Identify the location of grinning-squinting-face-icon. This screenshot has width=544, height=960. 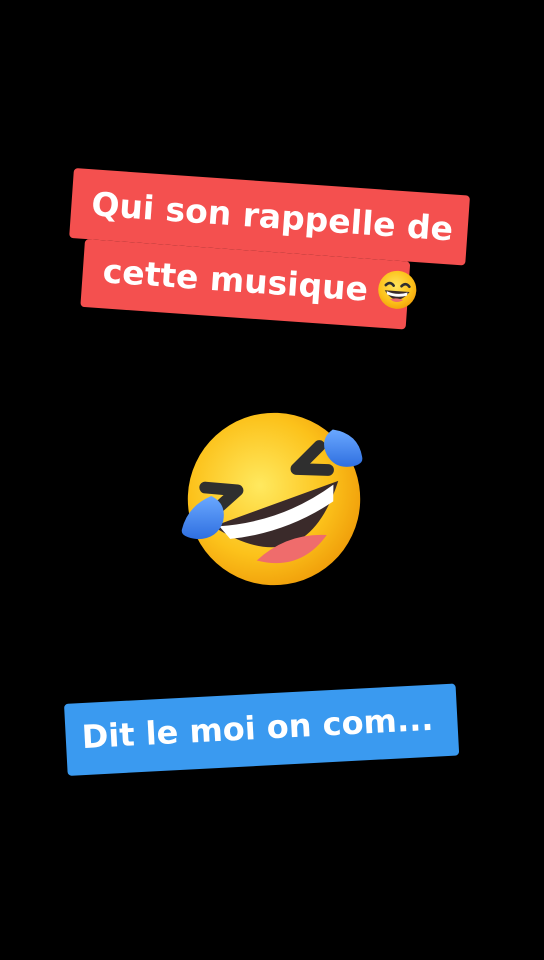
(397, 289).